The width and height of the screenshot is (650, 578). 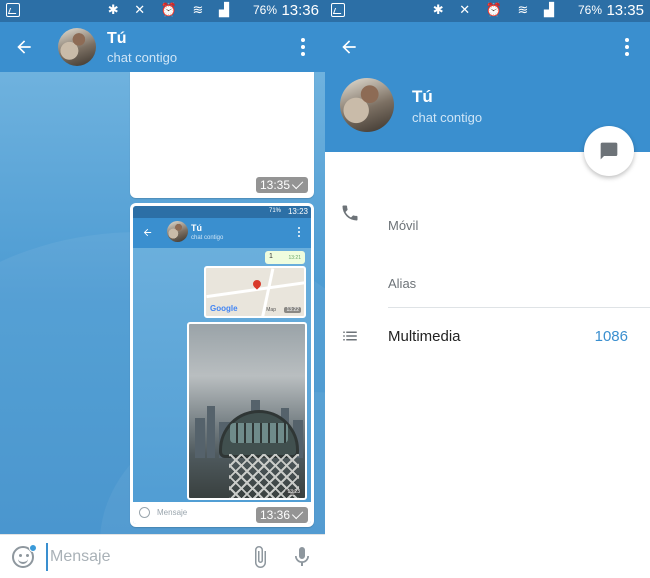 What do you see at coordinates (222, 135) in the screenshot?
I see `message-bubble: 13:35` at bounding box center [222, 135].